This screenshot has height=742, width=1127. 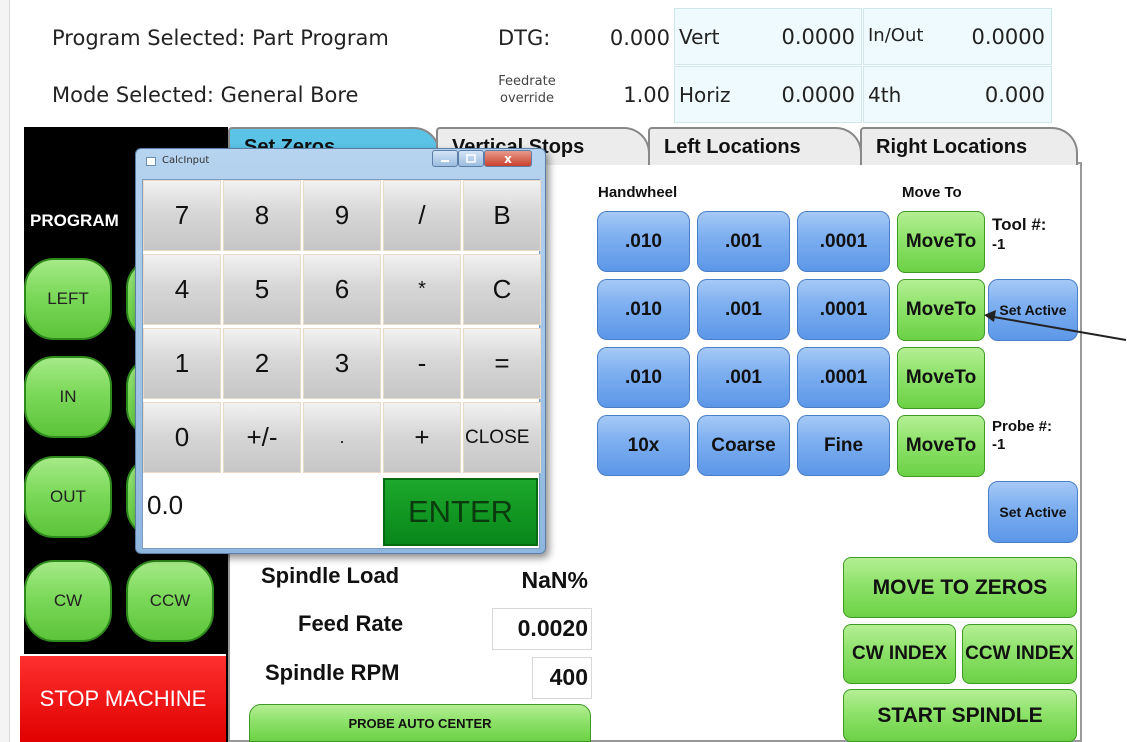 What do you see at coordinates (896, 35) in the screenshot?
I see `inout-label: In/Out` at bounding box center [896, 35].